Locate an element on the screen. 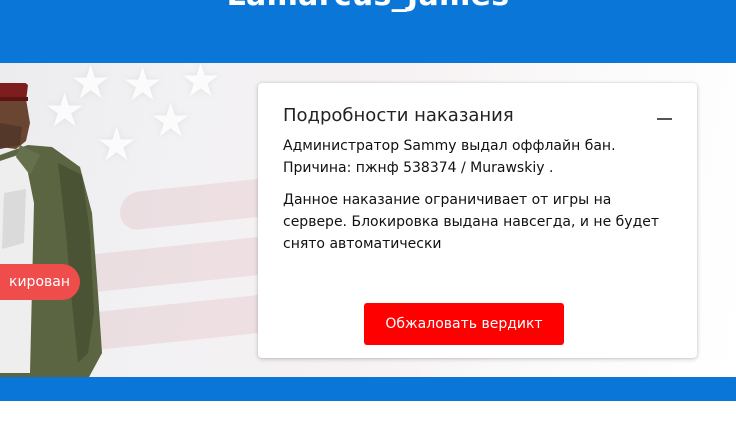 Image resolution: width=736 pixels, height=435 pixels. admin-line: Администратор Sammy выдал оффлайн бан. is located at coordinates (449, 146).